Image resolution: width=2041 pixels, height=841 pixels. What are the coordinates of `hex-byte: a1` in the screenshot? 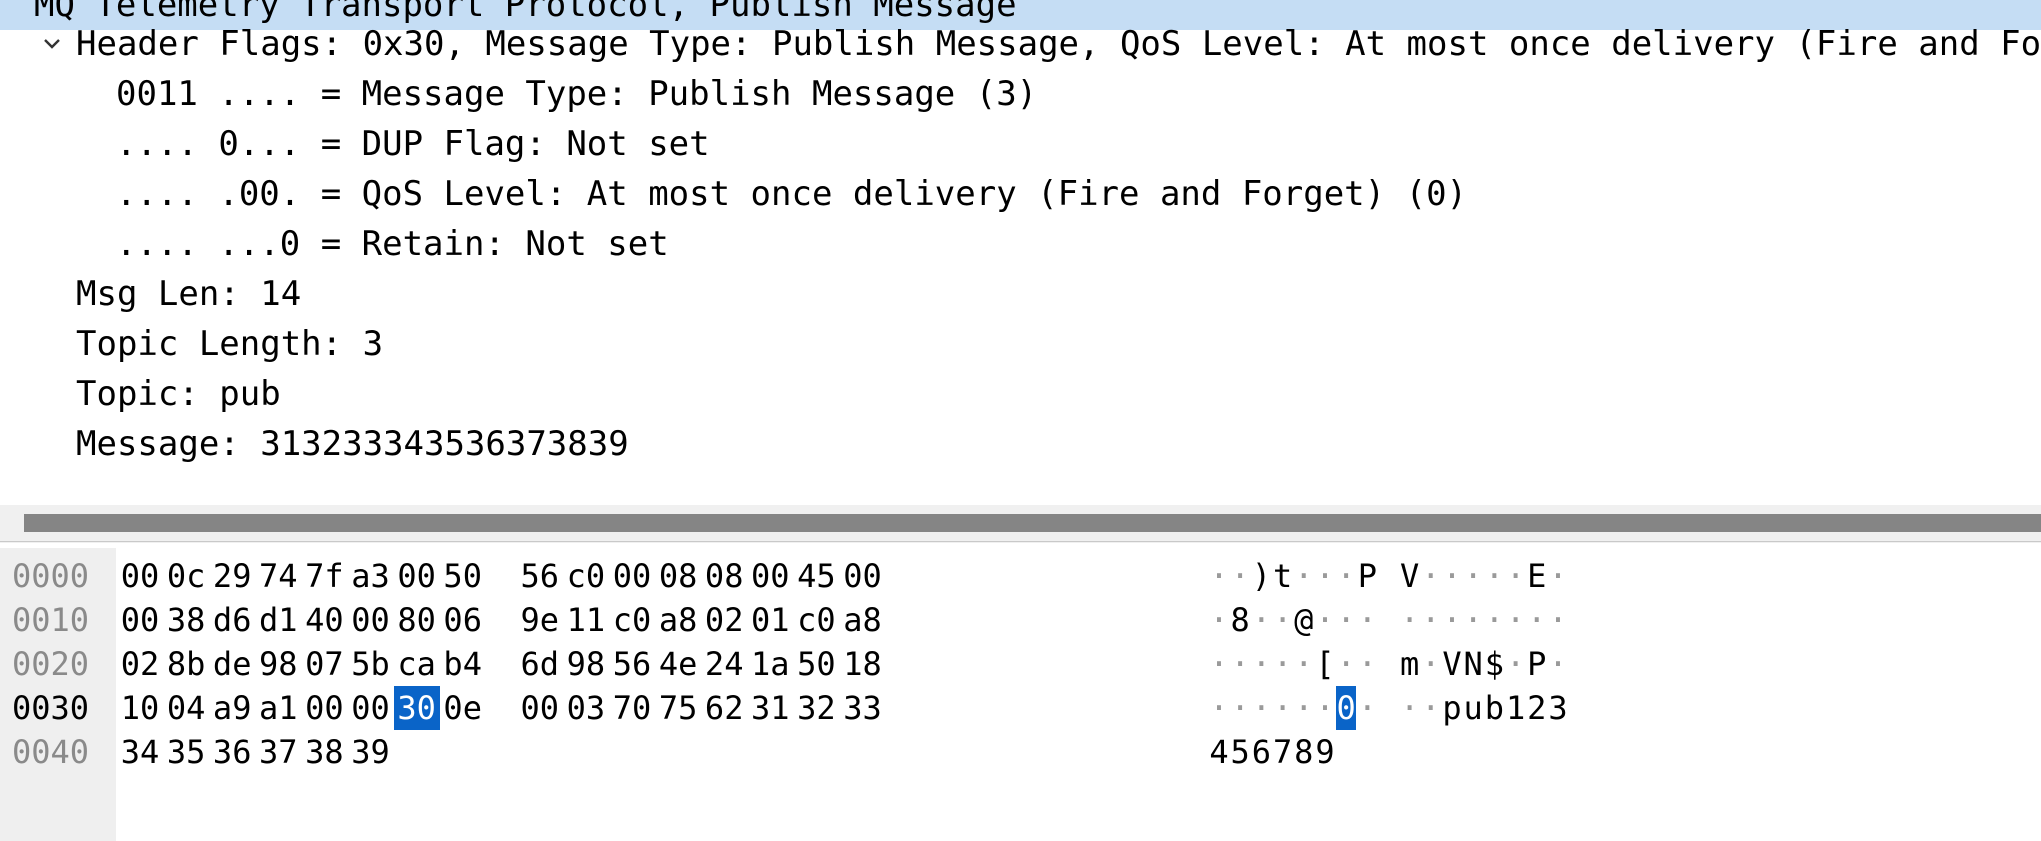 It's located at (278, 708).